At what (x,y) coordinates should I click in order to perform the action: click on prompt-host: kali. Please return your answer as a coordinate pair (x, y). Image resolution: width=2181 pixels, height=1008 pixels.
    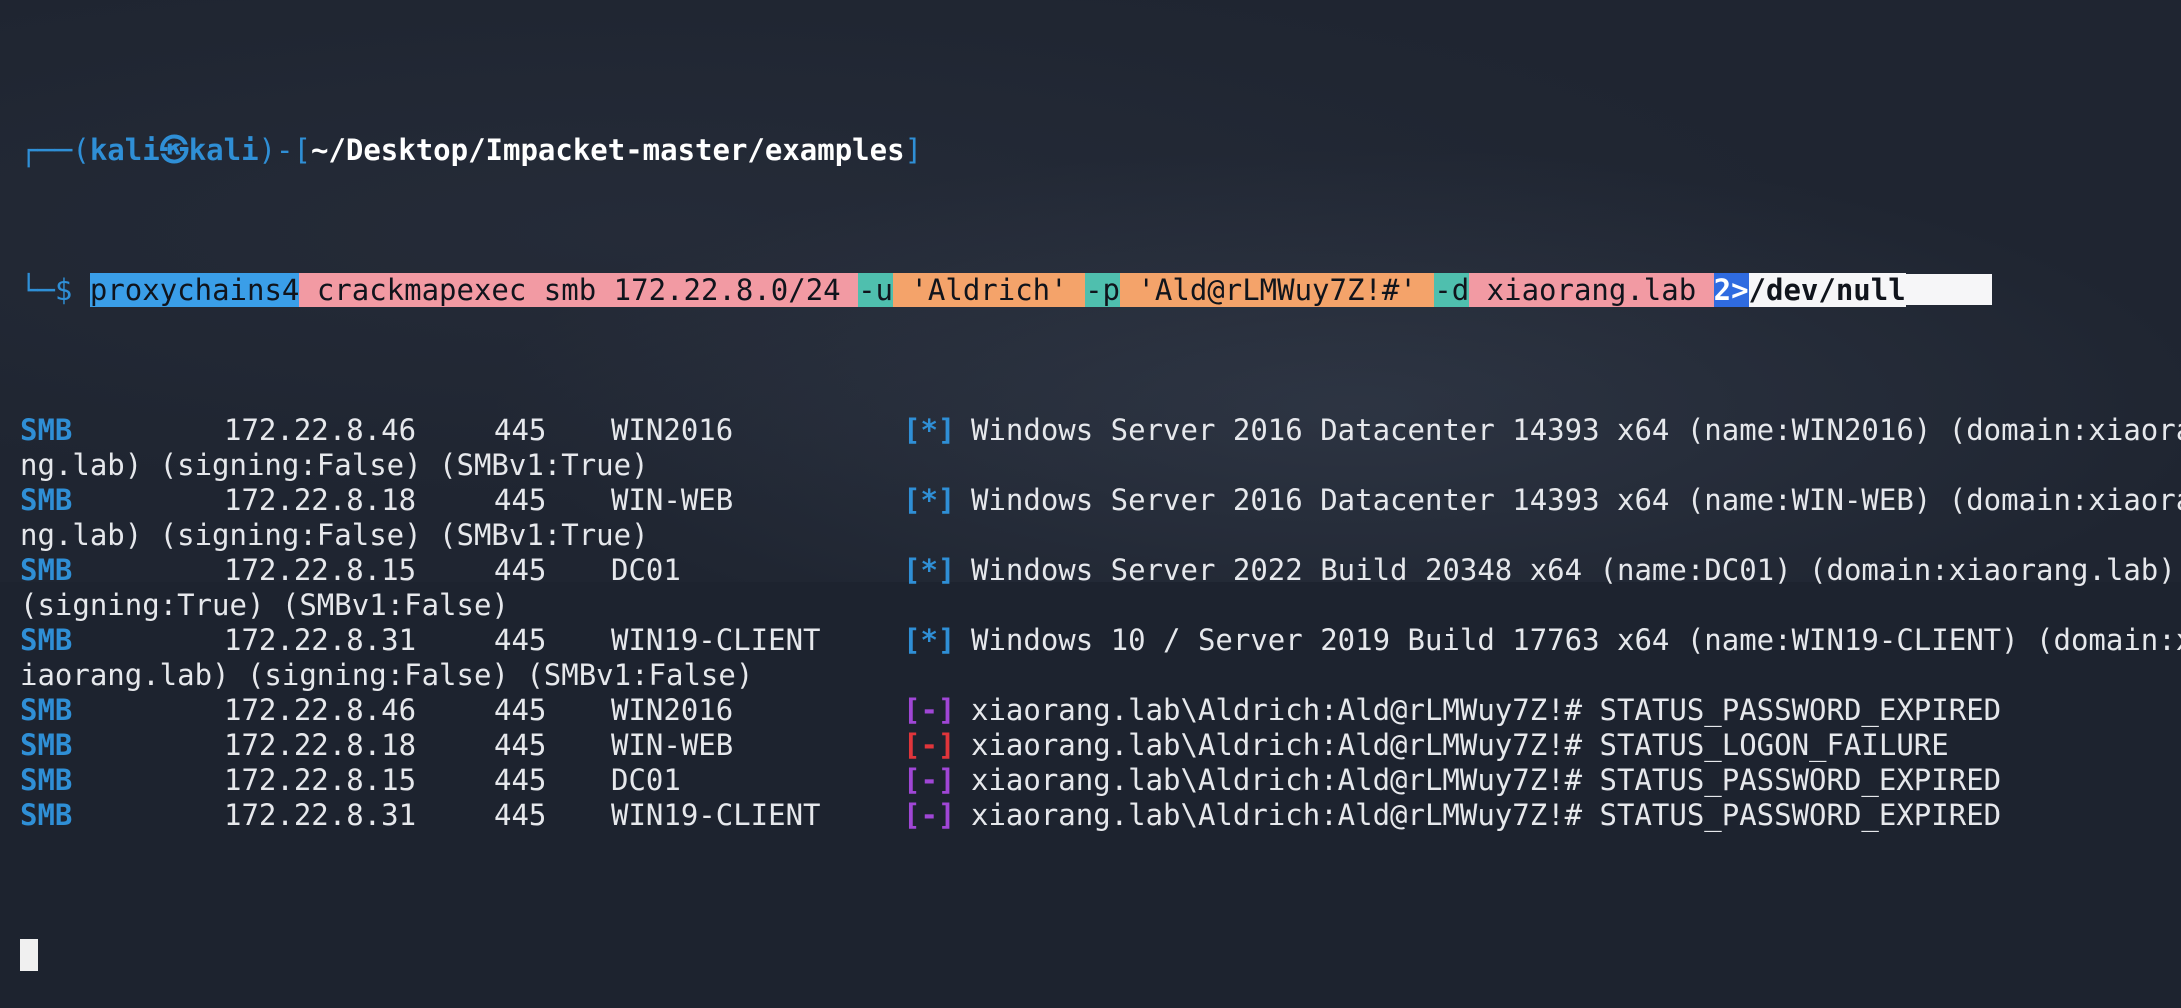
    Looking at the image, I should click on (223, 150).